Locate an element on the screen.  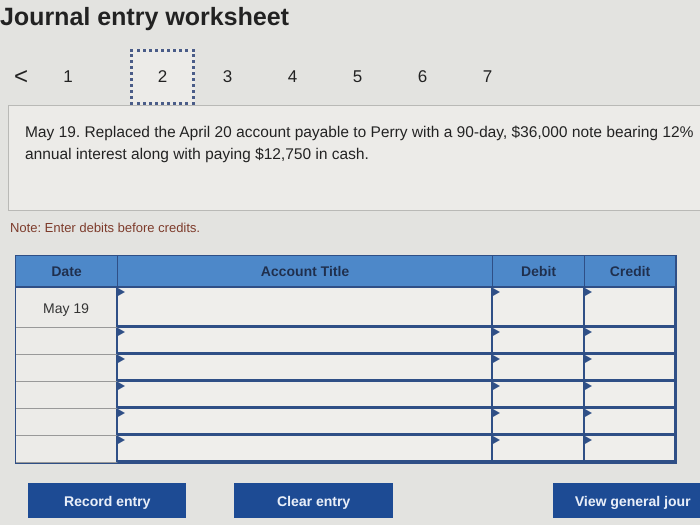
note-text: Note: Enter debits before credits. is located at coordinates (106, 227).